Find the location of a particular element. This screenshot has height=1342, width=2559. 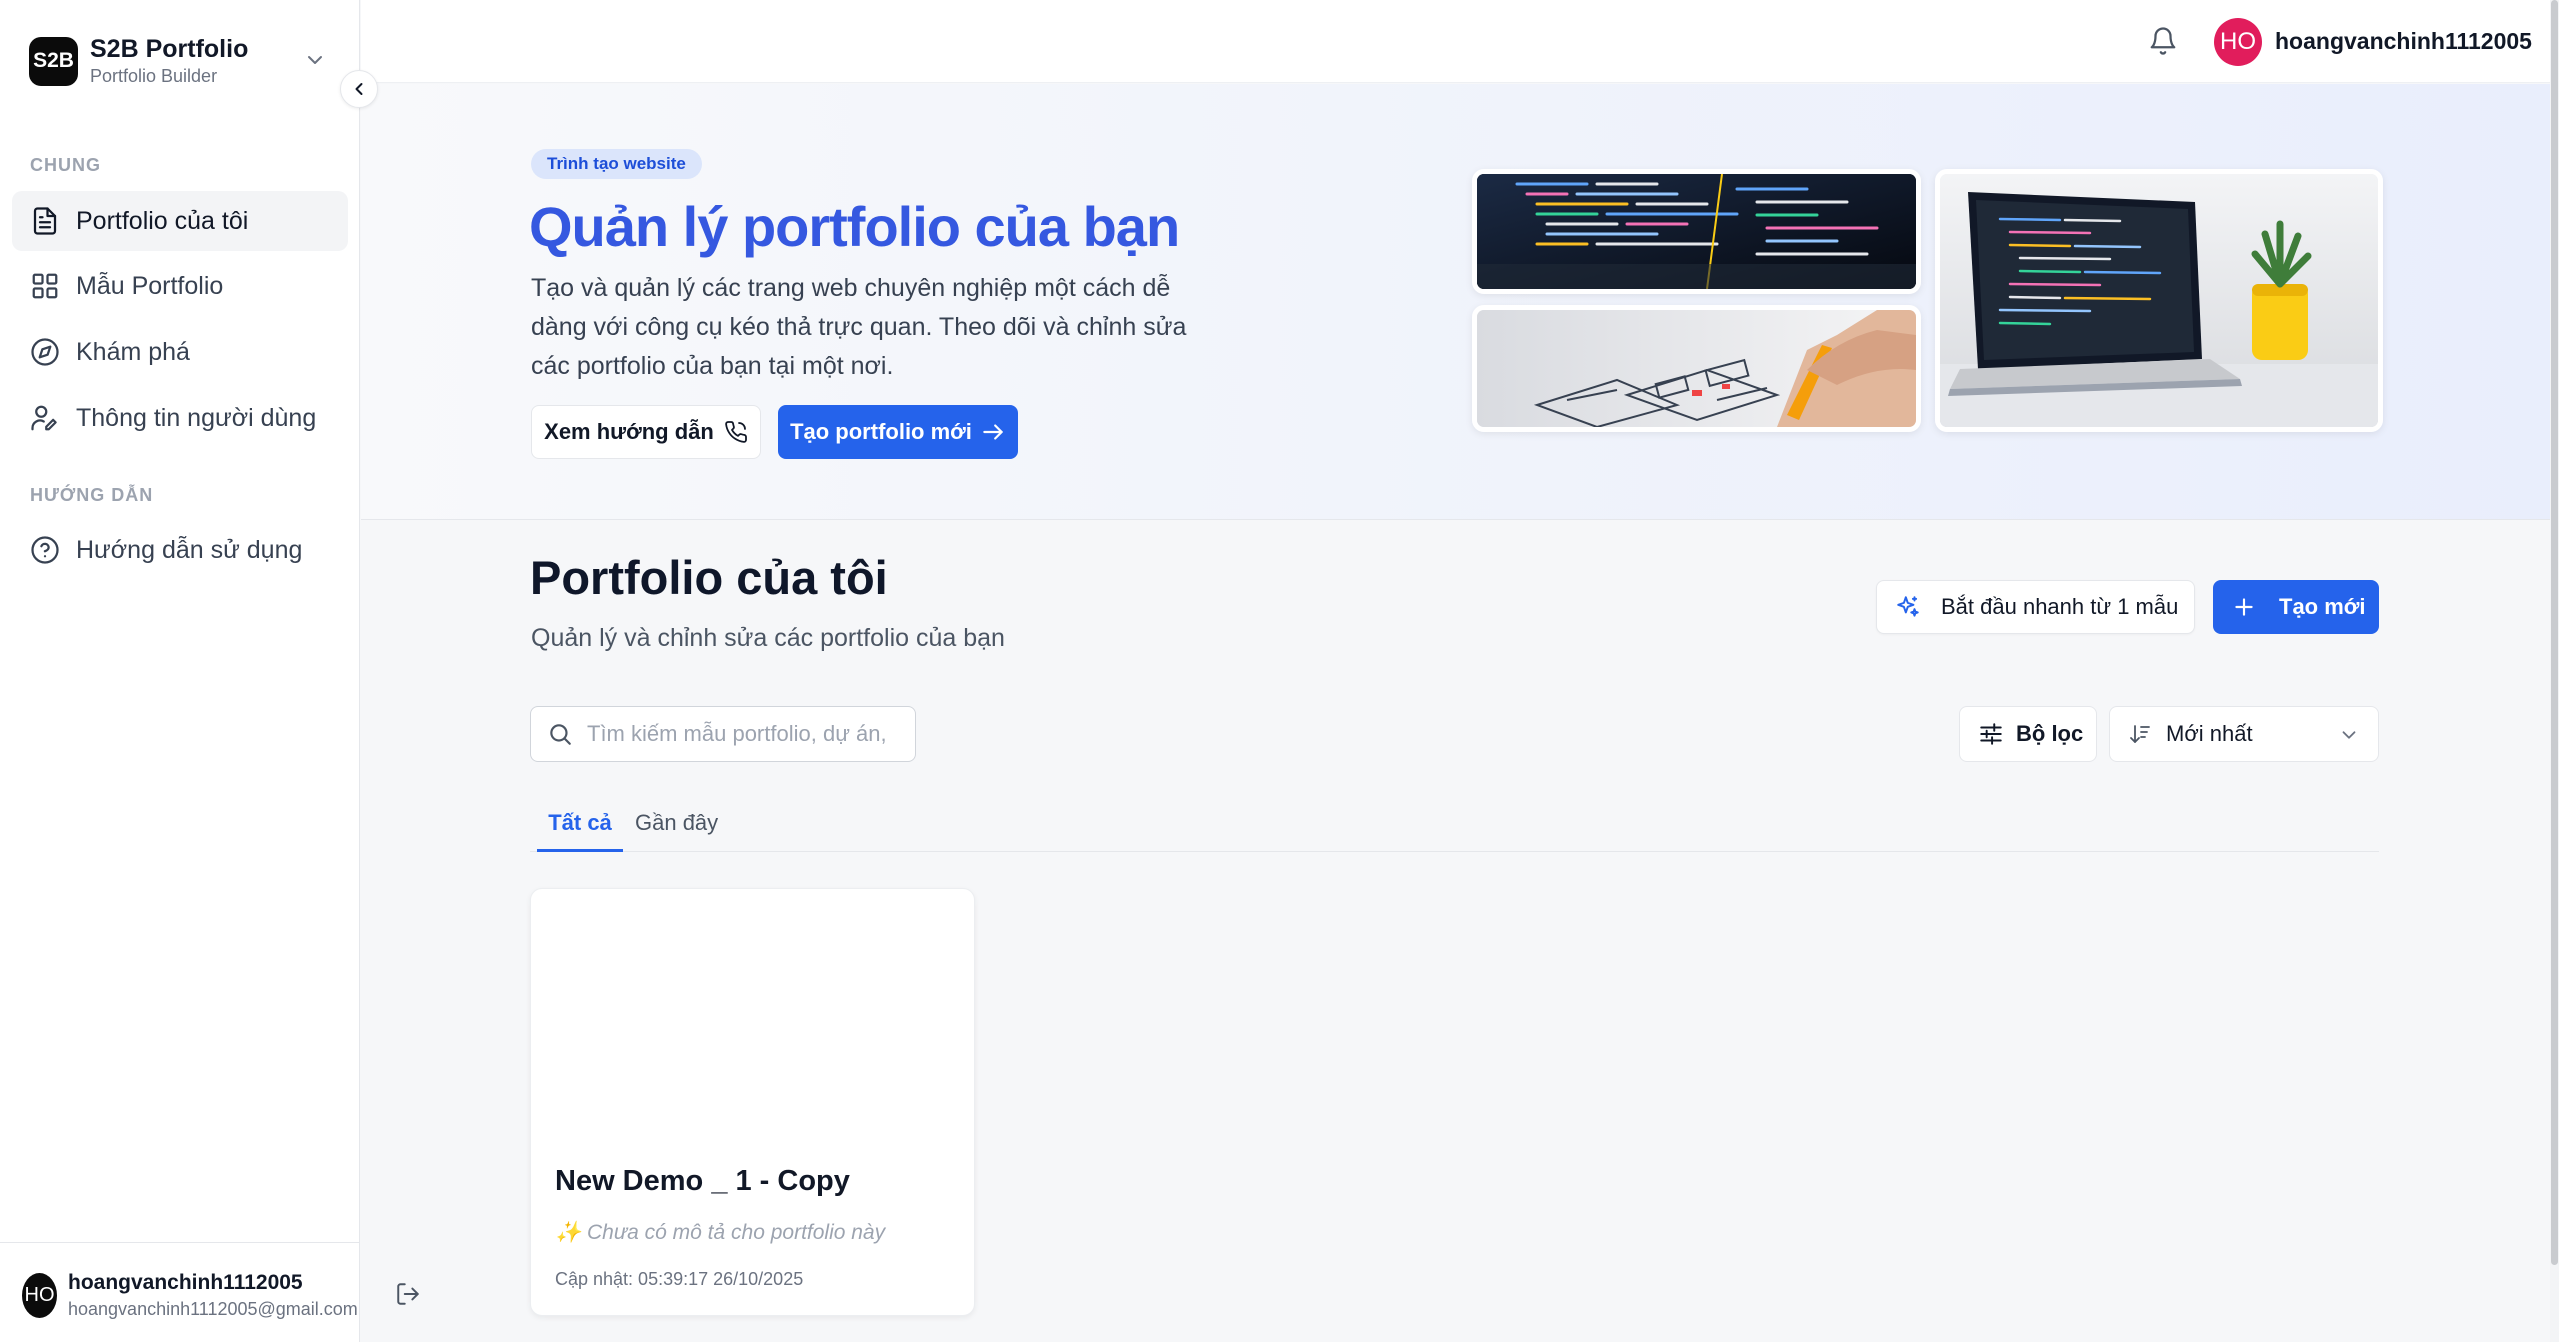

filter-button: Bộ lọc is located at coordinates (2028, 734).